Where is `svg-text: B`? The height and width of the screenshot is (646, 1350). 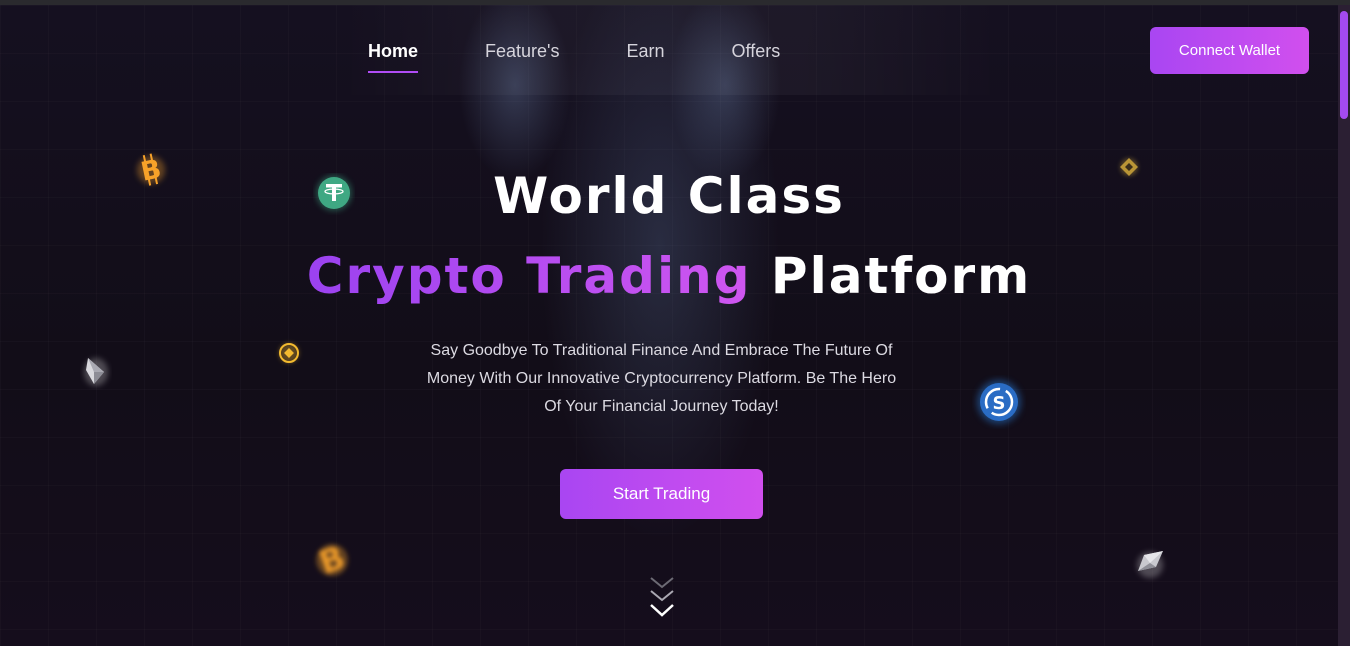 svg-text: B is located at coordinates (332, 560).